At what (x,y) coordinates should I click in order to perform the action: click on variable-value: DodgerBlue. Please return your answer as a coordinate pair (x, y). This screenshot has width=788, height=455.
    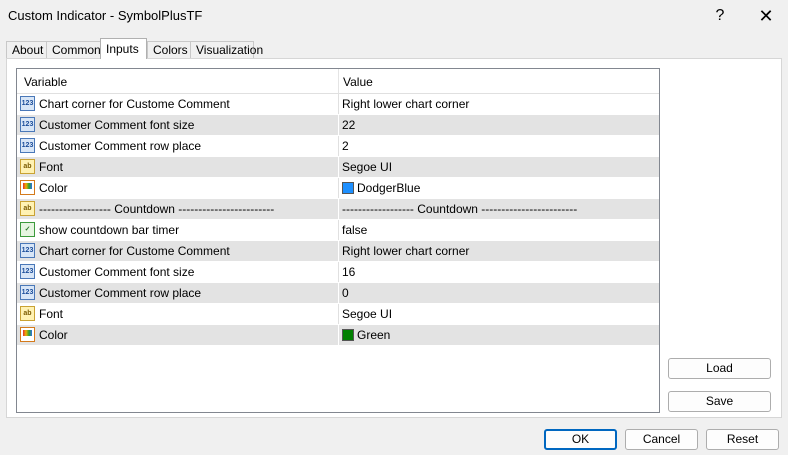
    Looking at the image, I should click on (381, 188).